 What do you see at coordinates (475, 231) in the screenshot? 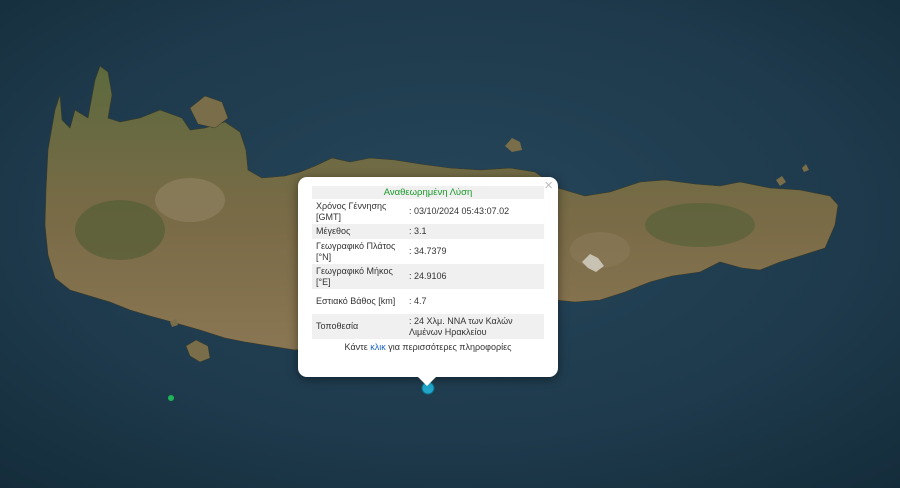
I see `row-value: : 3.1` at bounding box center [475, 231].